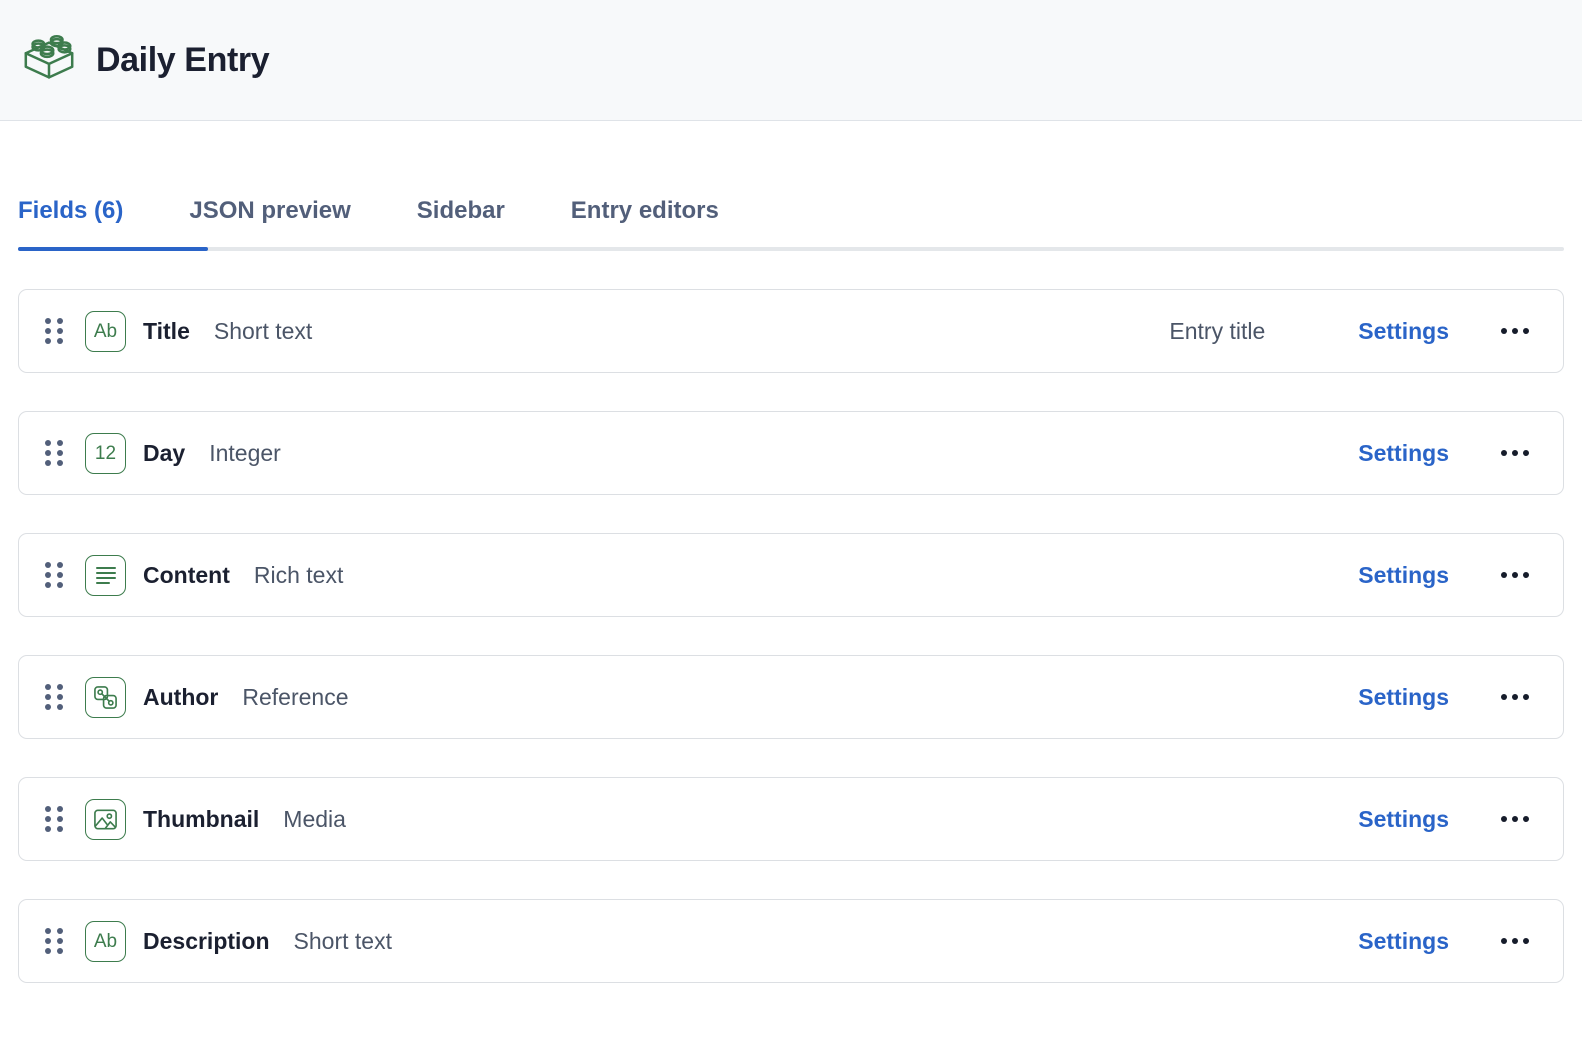  Describe the element at coordinates (791, 331) in the screenshot. I see `field-row-title: Ab Title Short text Entry title Settings` at that location.